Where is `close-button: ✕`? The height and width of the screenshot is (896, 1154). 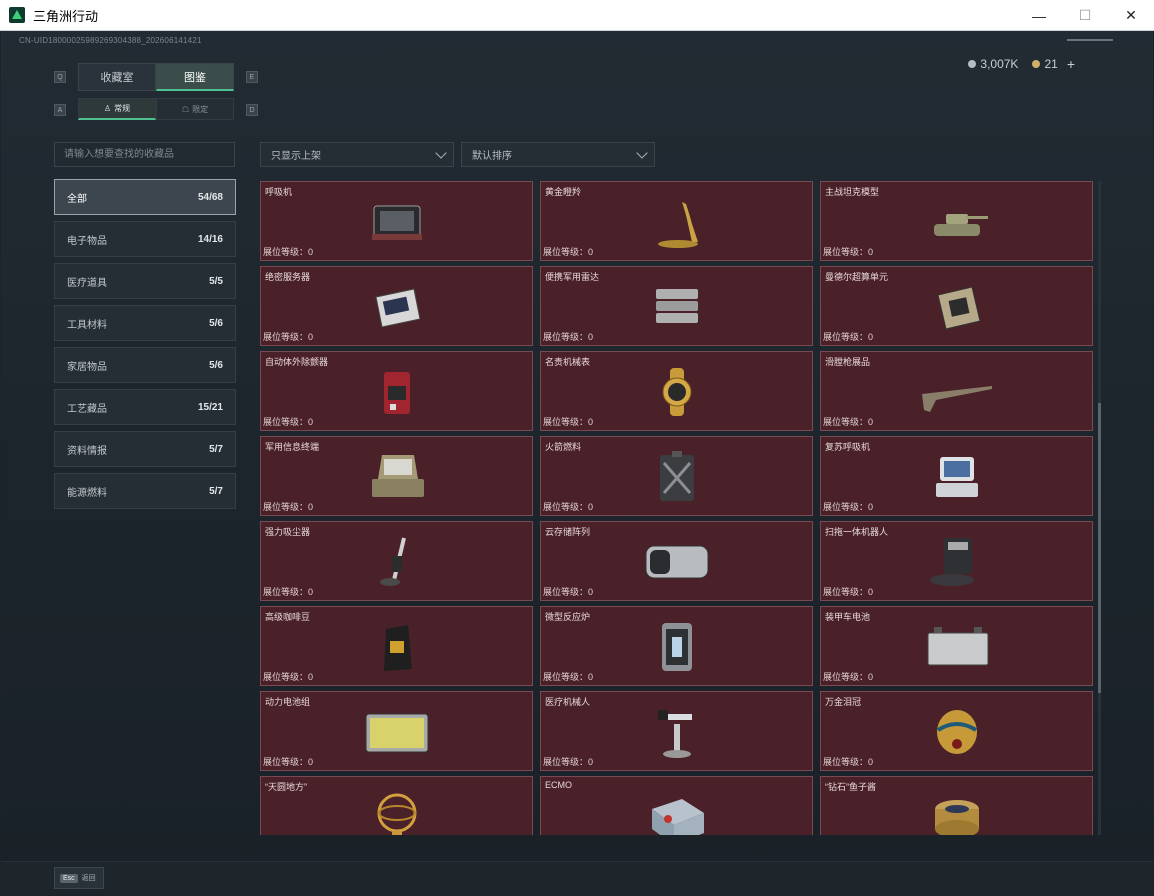
close-button: ✕ is located at coordinates (1131, 15).